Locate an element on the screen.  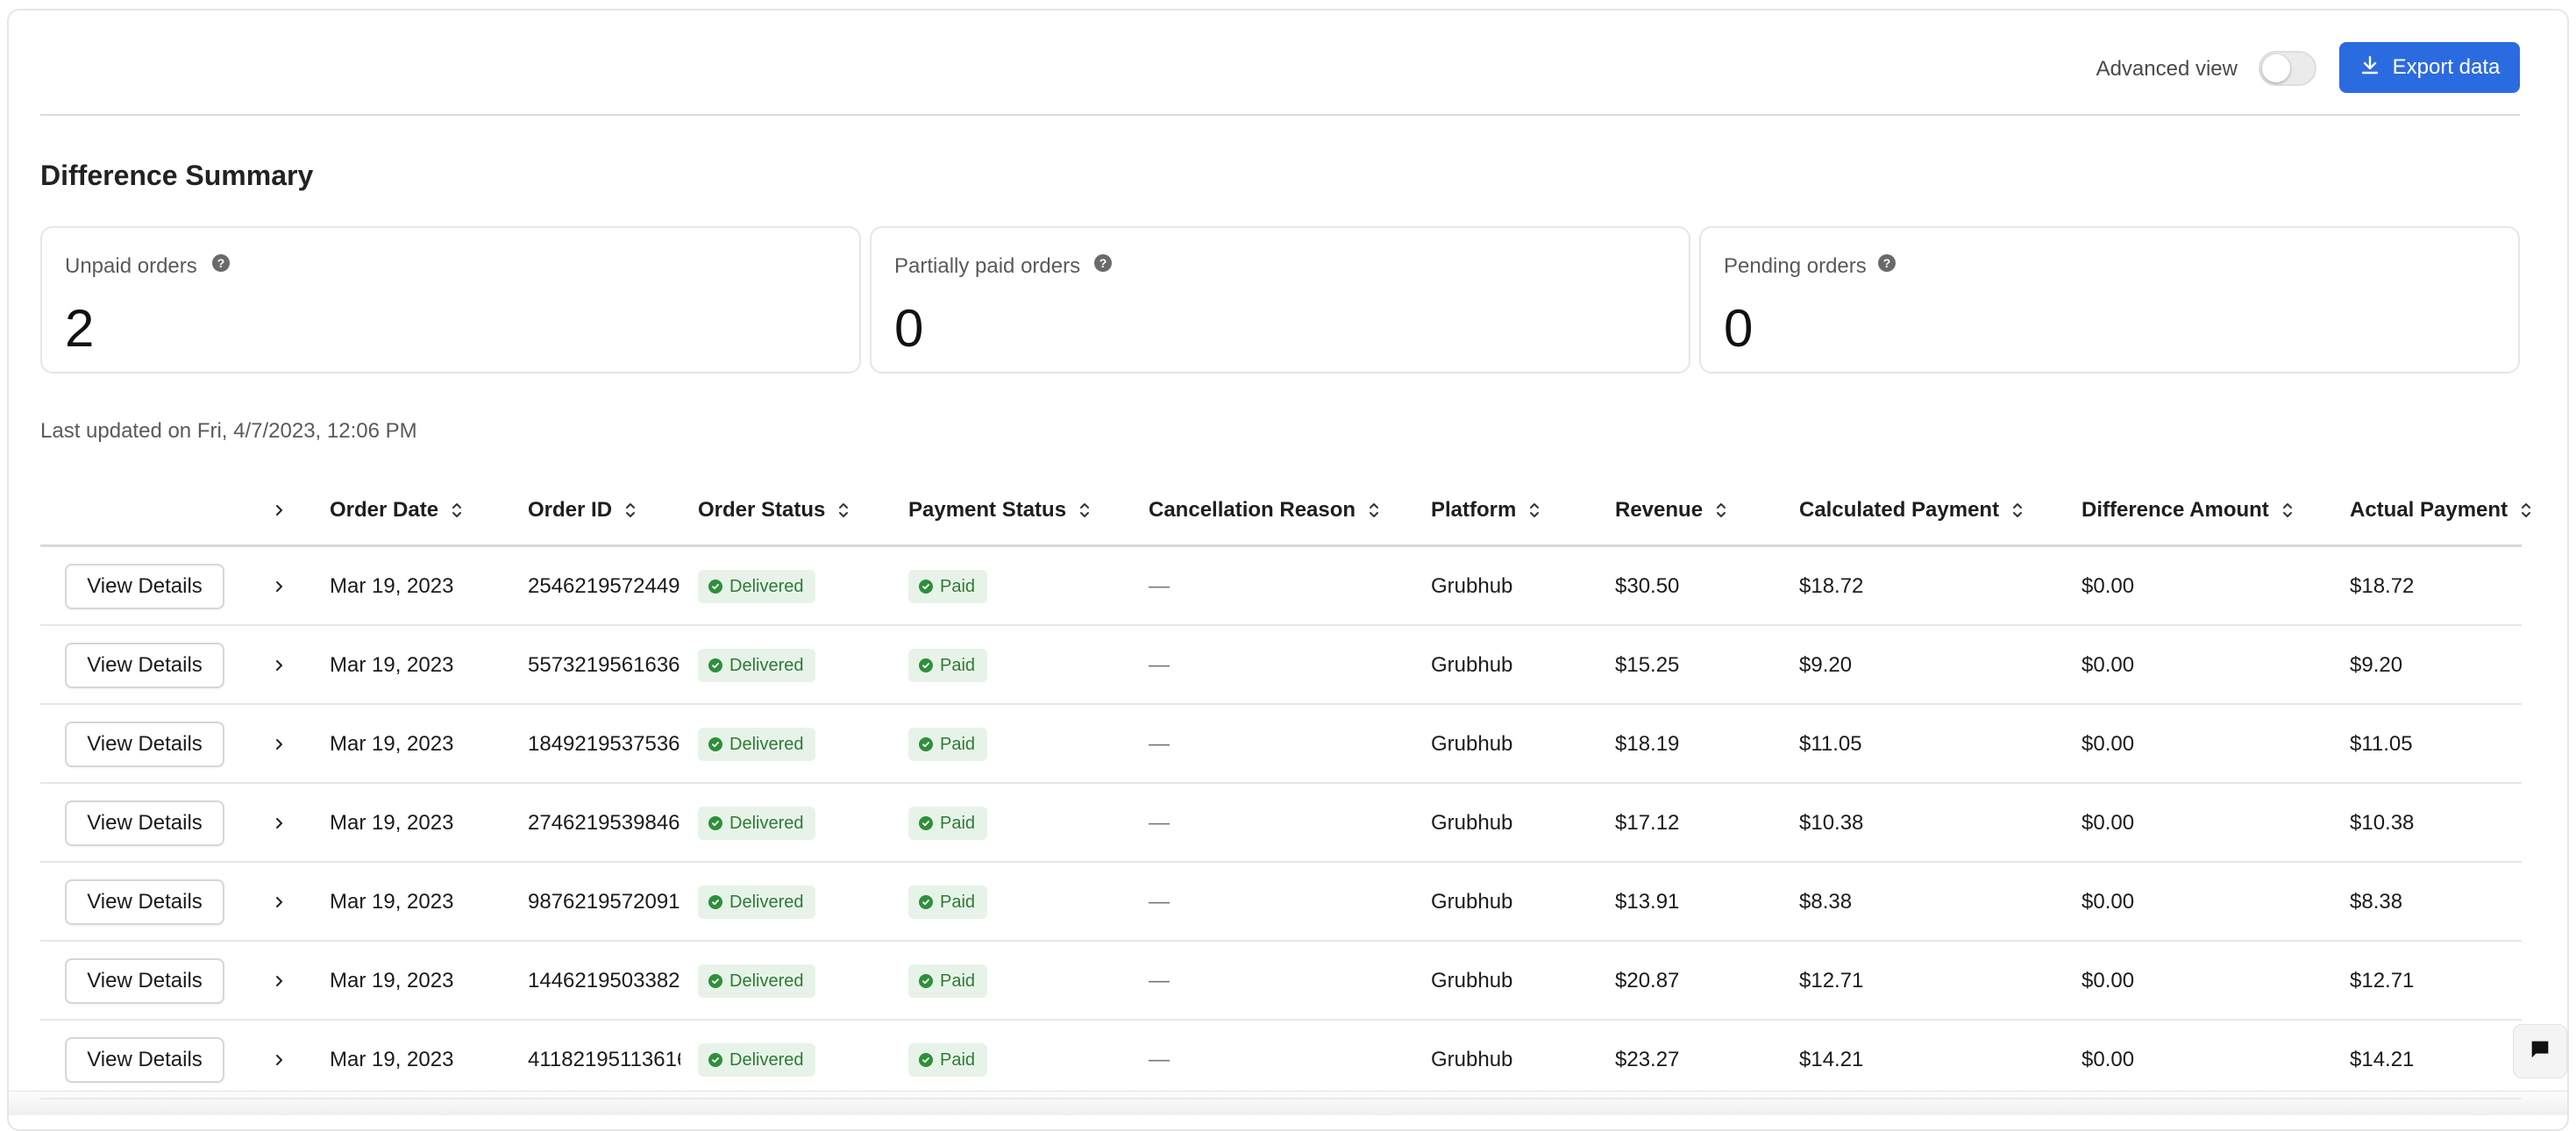
difference-amount-cell: $0.00 is located at coordinates (2108, 980).